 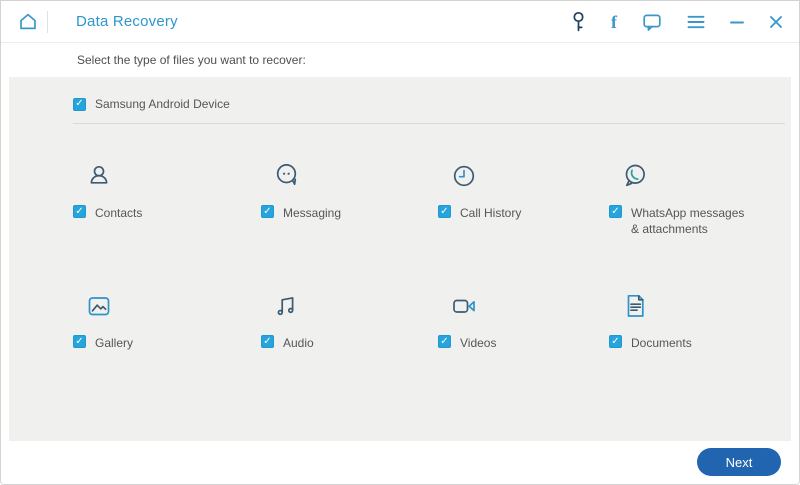 I want to click on file-type-call-history: ✓ Call History, so click(x=523, y=226).